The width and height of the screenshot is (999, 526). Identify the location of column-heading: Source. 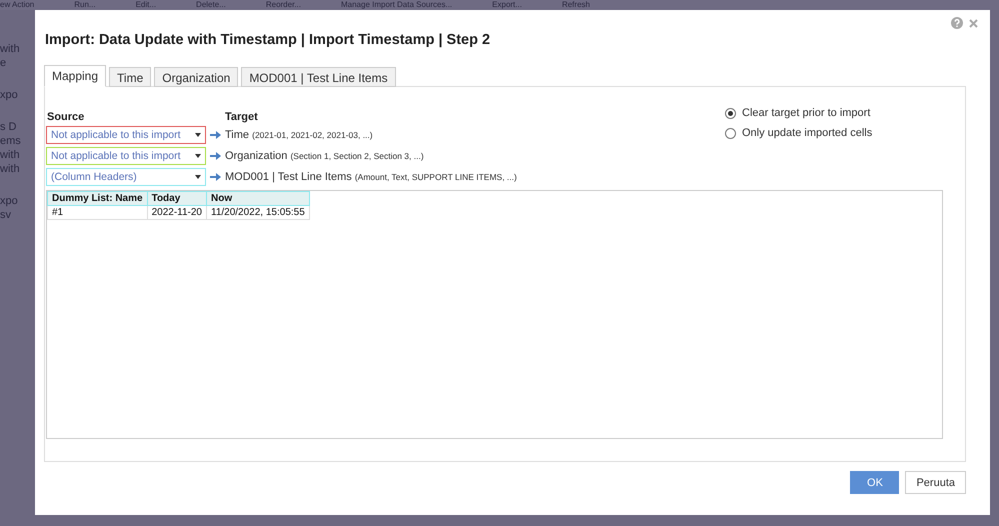
(66, 117).